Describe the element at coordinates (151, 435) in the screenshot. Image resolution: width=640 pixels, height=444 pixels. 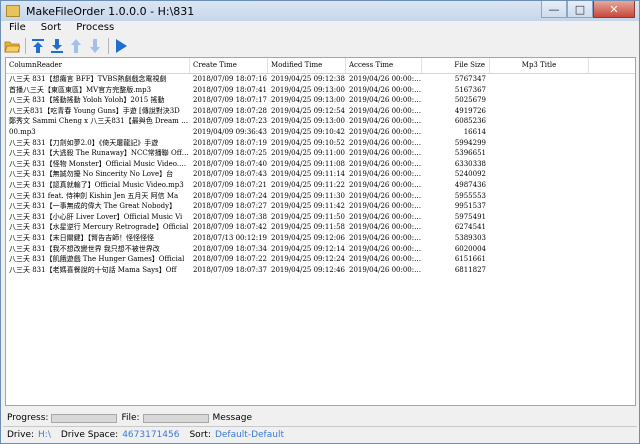
I see `drive-space-value: 4673171456` at that location.